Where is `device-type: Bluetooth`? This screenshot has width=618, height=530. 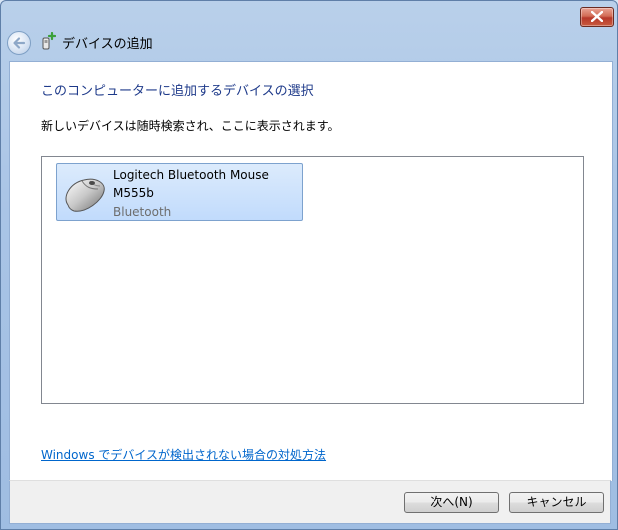 device-type: Bluetooth is located at coordinates (142, 212).